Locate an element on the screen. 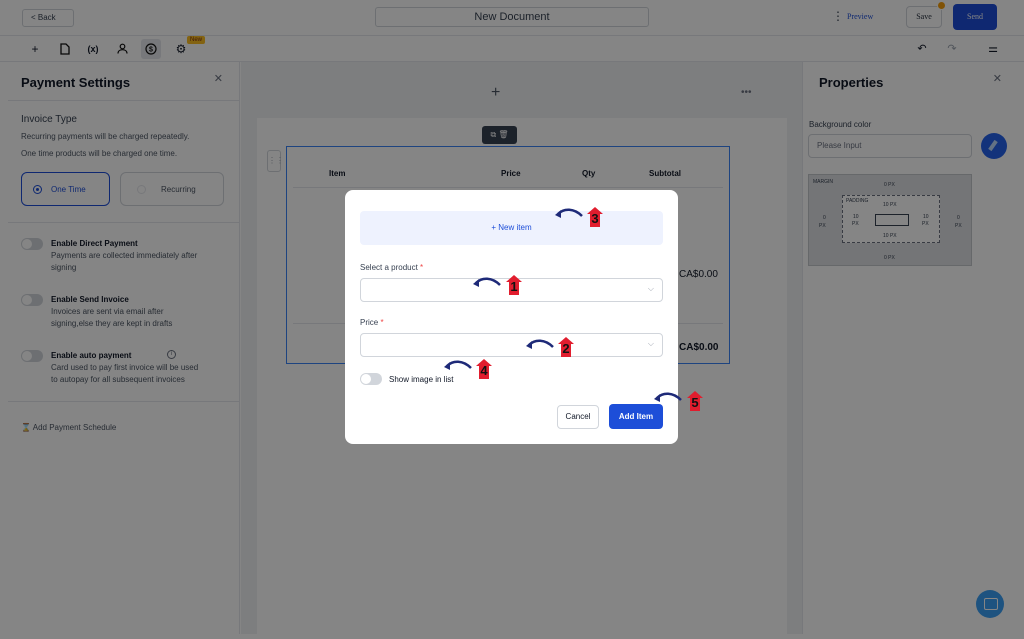 The image size is (1024, 639). new-item-button: + New item is located at coordinates (511, 228).